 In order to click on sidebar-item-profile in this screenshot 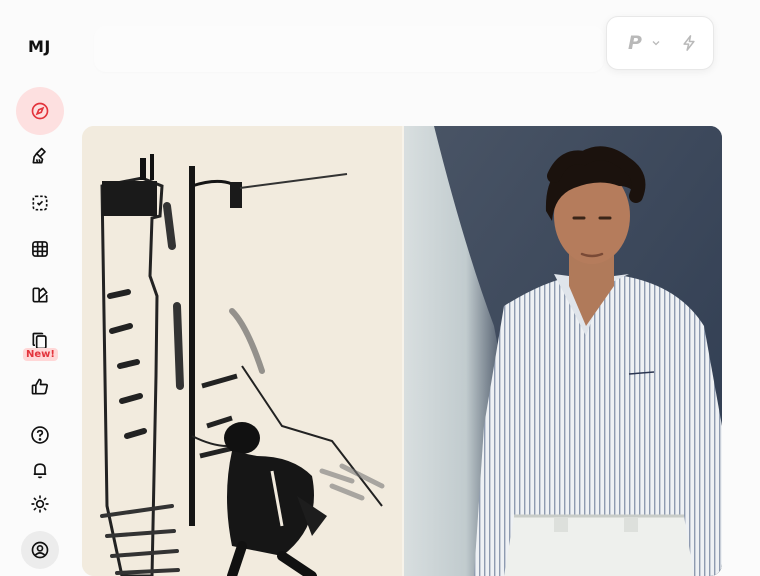, I will do `click(40, 550)`.